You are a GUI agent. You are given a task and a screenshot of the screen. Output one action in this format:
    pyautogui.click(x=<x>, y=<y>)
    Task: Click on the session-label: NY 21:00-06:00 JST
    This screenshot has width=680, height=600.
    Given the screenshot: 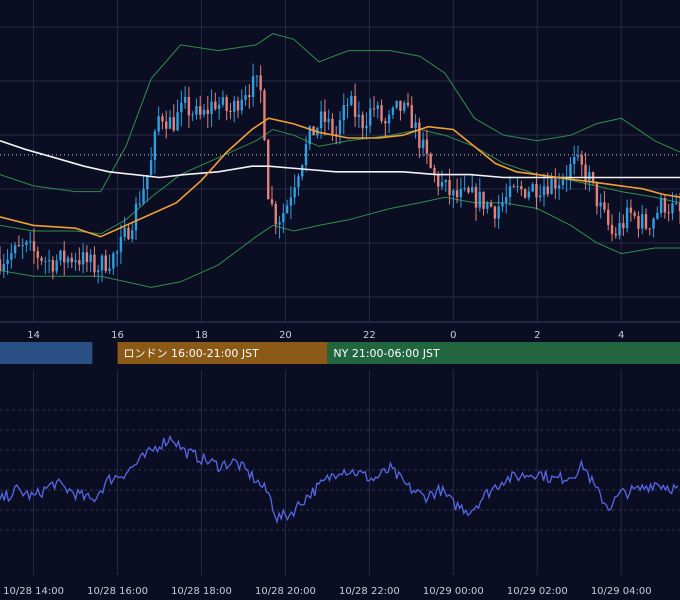 What is the action you would take?
    pyautogui.click(x=386, y=353)
    